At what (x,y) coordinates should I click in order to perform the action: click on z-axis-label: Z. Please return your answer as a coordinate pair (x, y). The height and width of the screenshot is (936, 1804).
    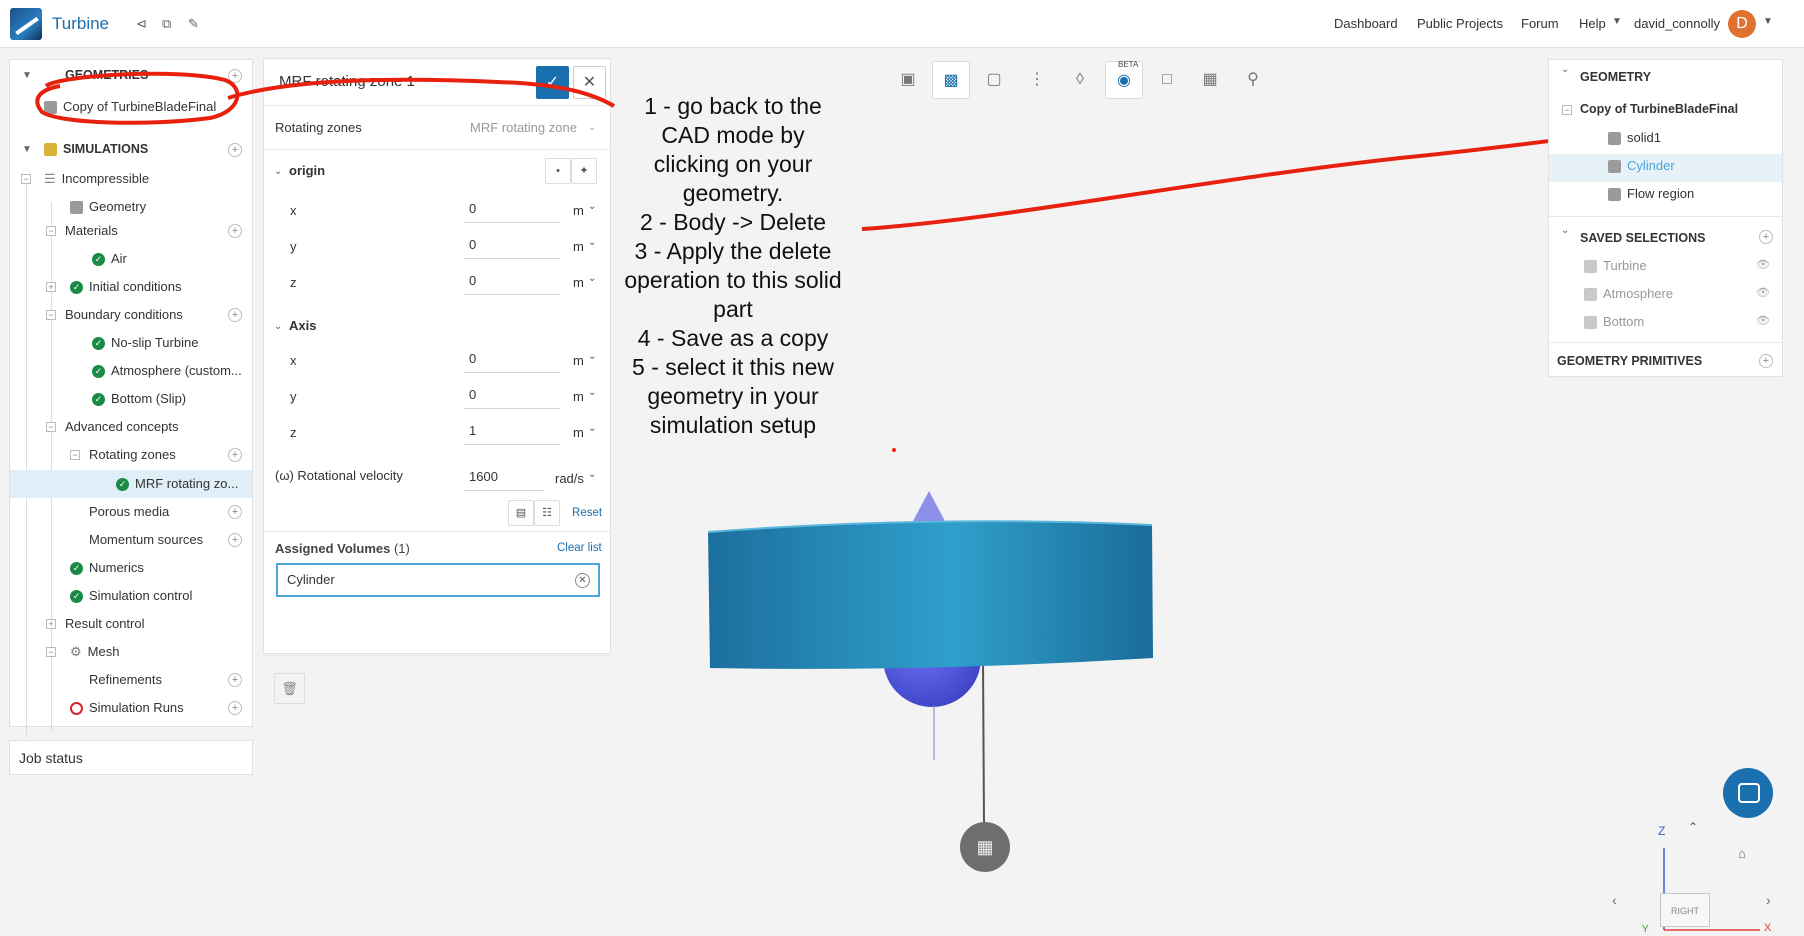
    Looking at the image, I should click on (1662, 831).